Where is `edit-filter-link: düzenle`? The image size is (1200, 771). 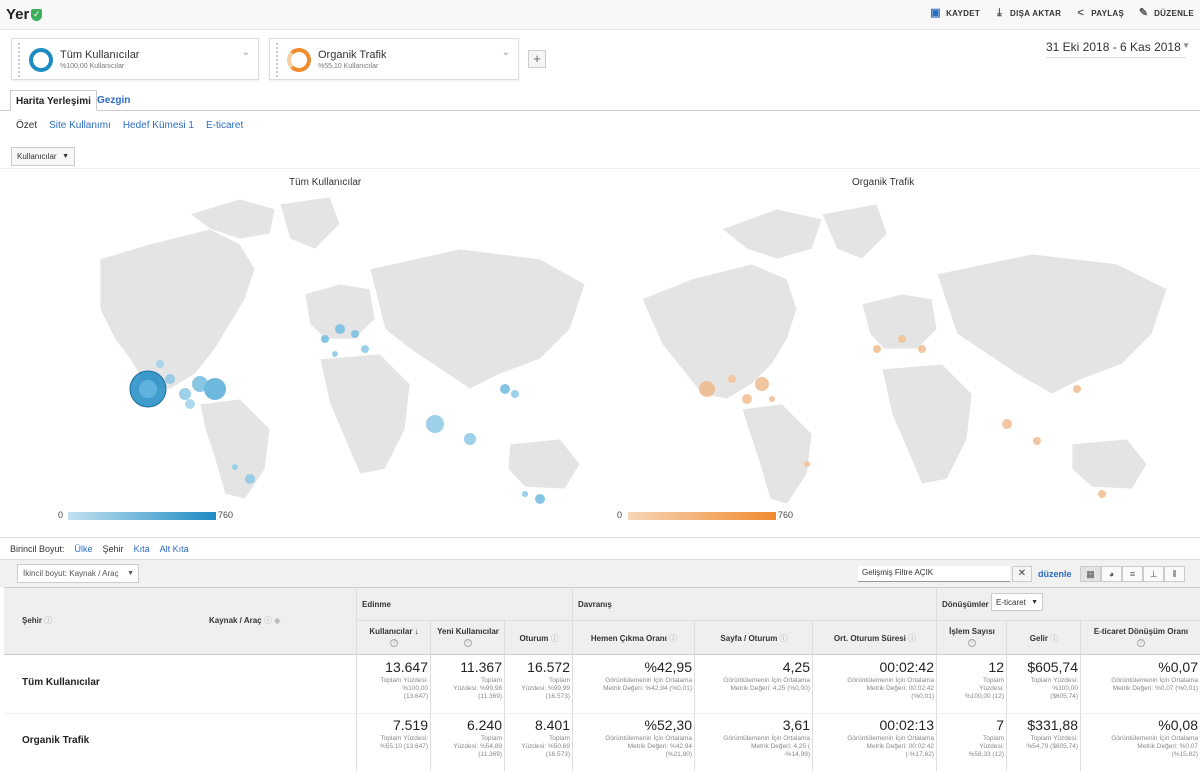 edit-filter-link: düzenle is located at coordinates (1055, 574).